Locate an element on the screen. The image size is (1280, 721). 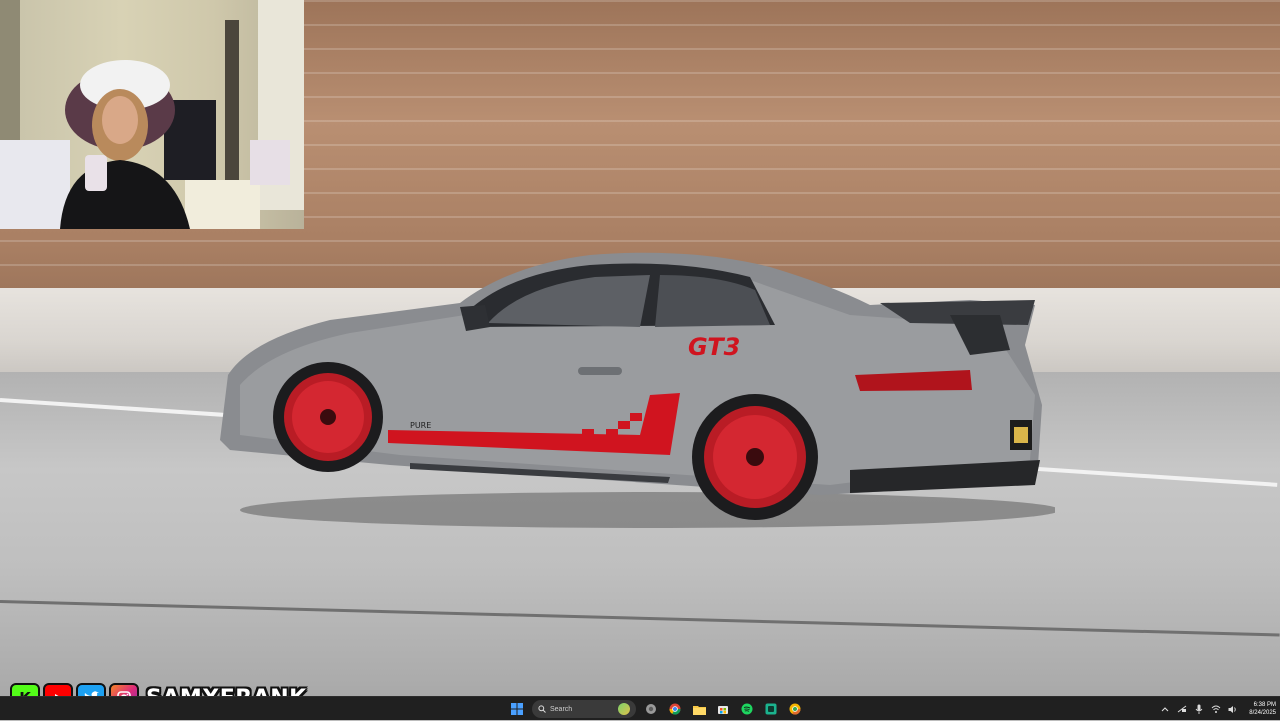
clock-time: 6:38 PM is located at coordinates (1264, 705).